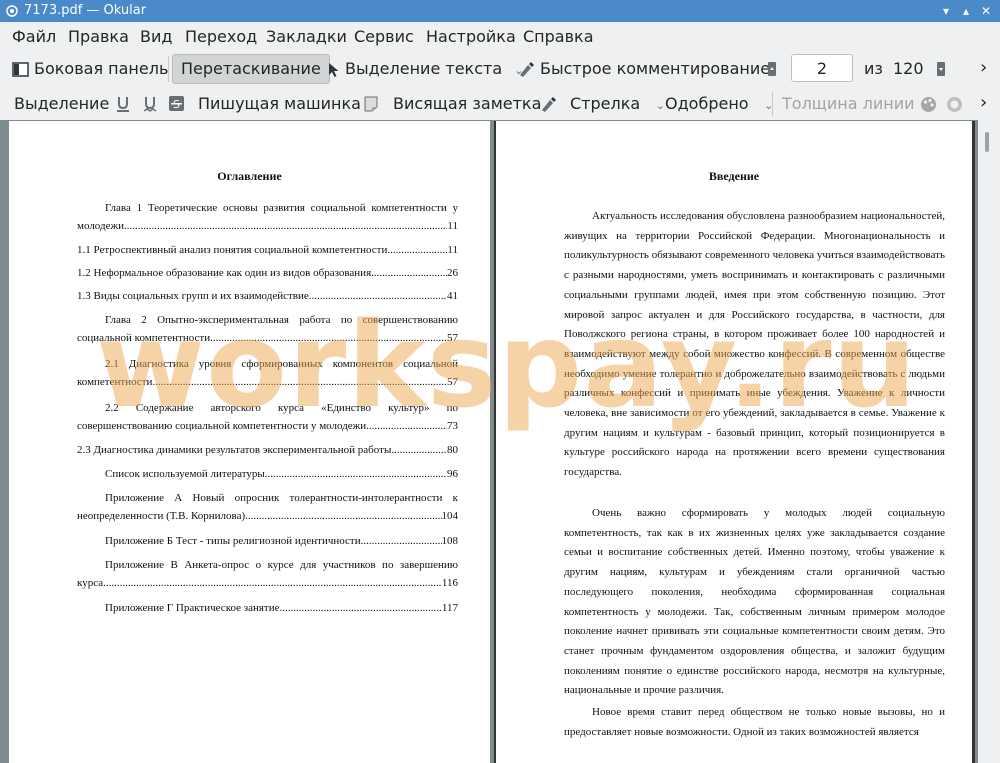  Describe the element at coordinates (873, 68) in the screenshot. I see `page-of-label: из` at that location.